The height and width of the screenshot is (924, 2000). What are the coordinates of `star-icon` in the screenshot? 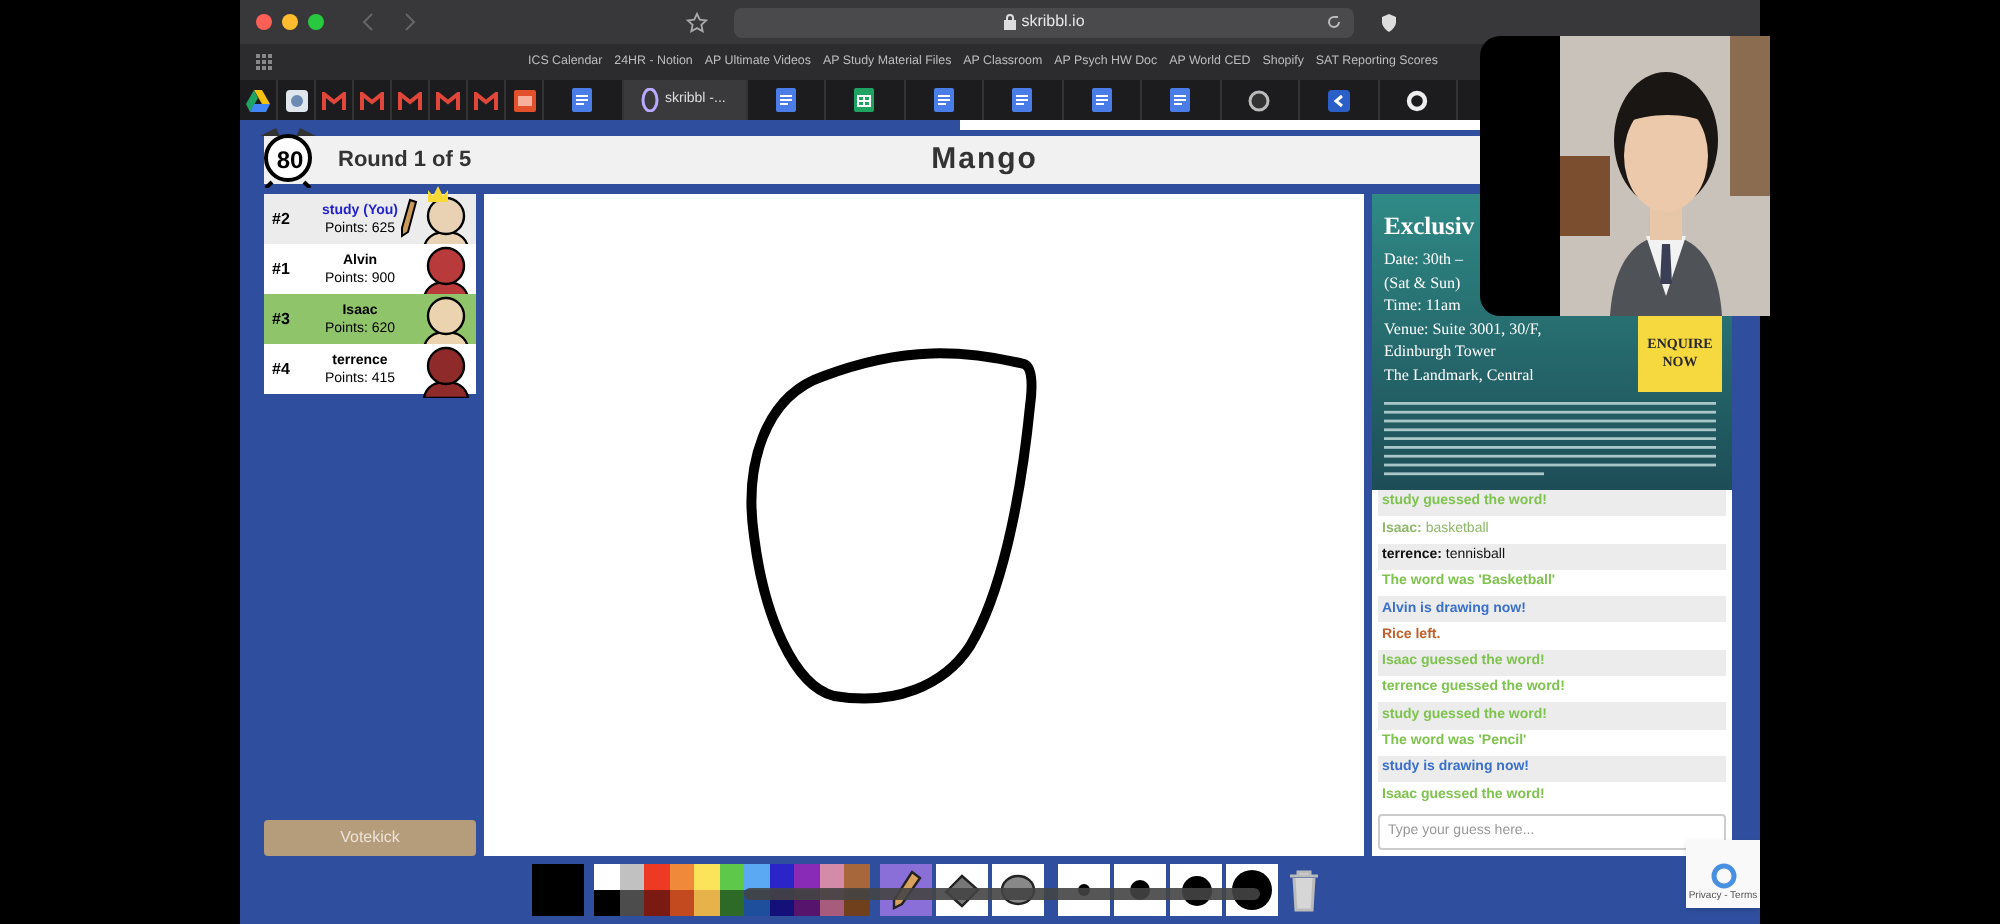 It's located at (697, 22).